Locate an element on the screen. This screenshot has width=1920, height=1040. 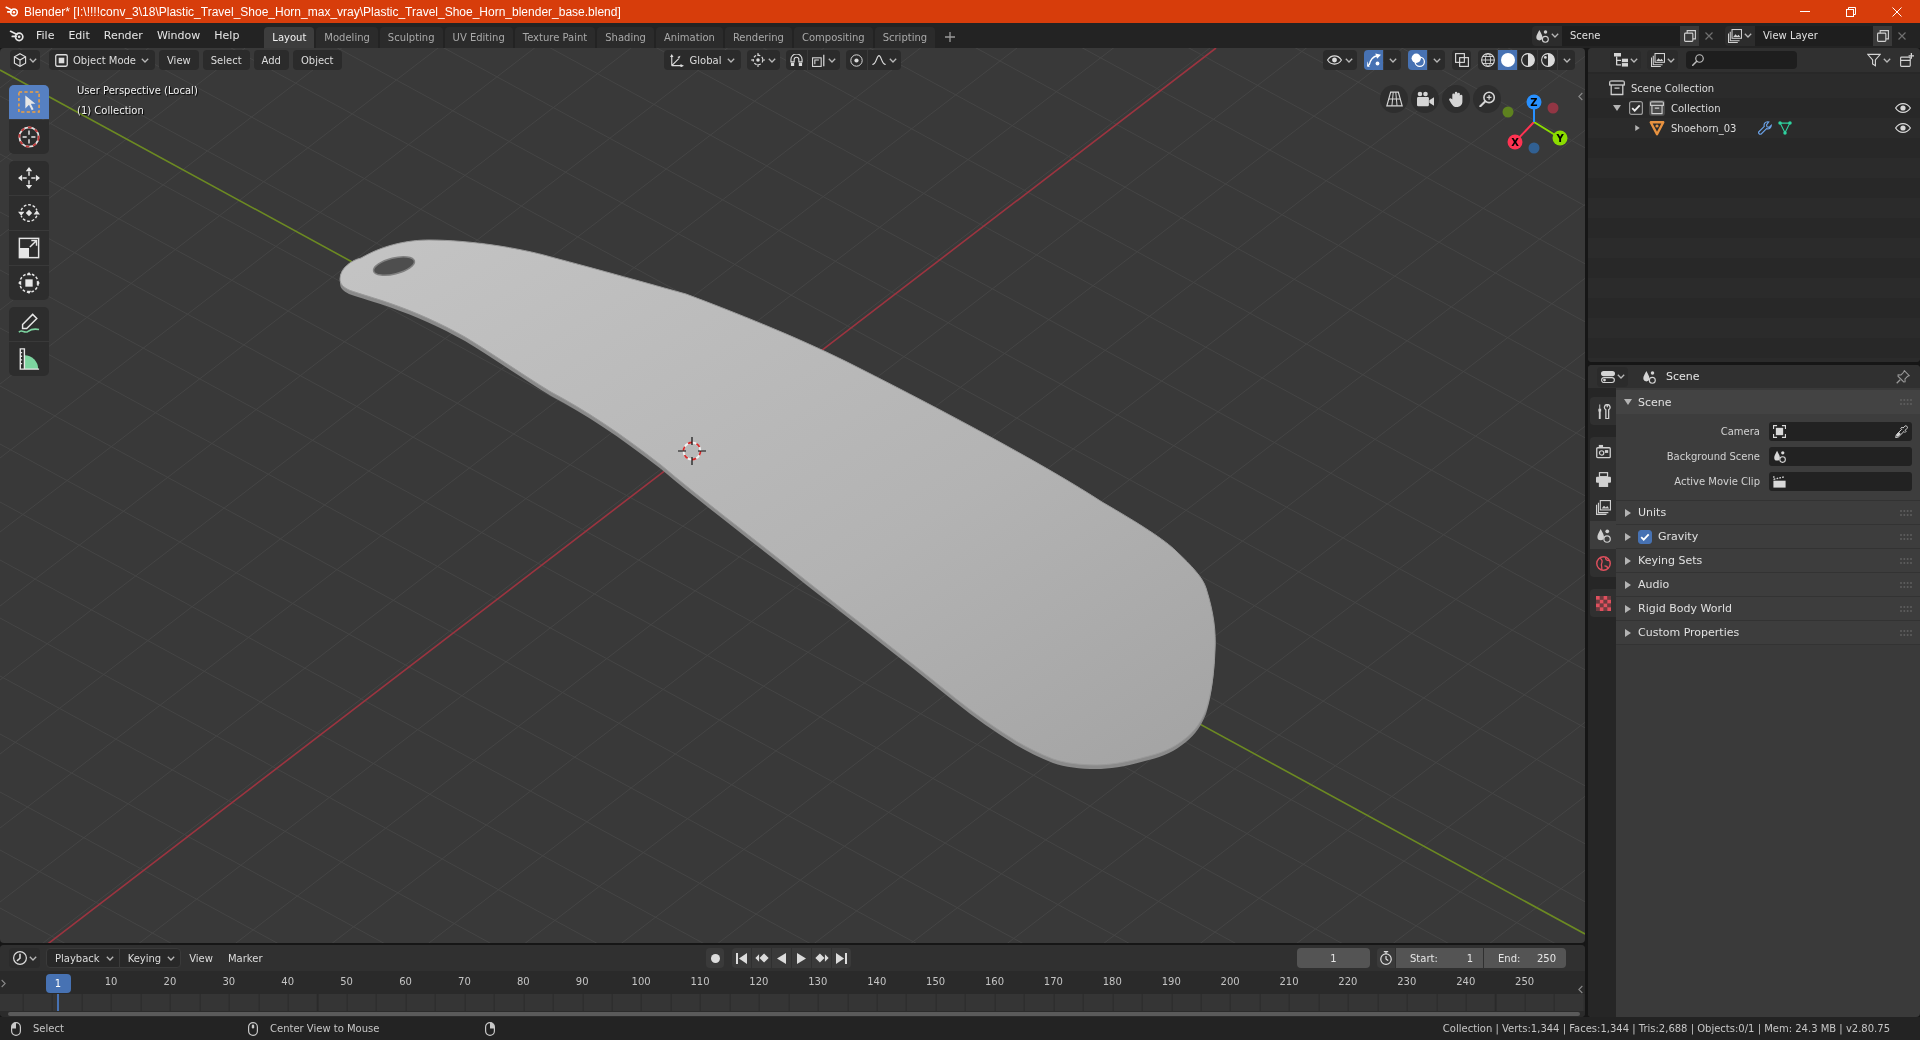
grid-icon is located at coordinates (1394, 99).